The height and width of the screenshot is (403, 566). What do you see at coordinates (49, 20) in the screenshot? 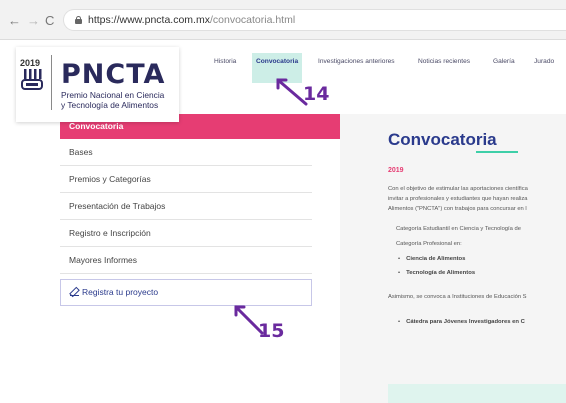
I see `reload-icon: C` at bounding box center [49, 20].